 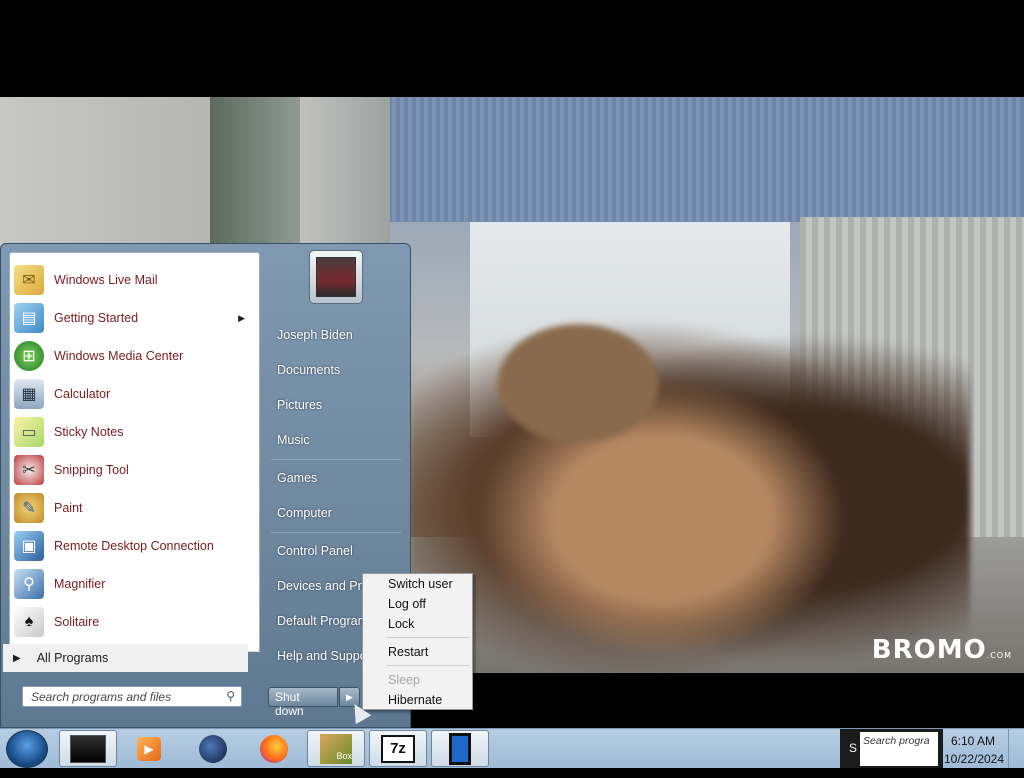 I want to click on program-windows-media-center: ⊞ Windows Media Center, so click(x=134, y=356).